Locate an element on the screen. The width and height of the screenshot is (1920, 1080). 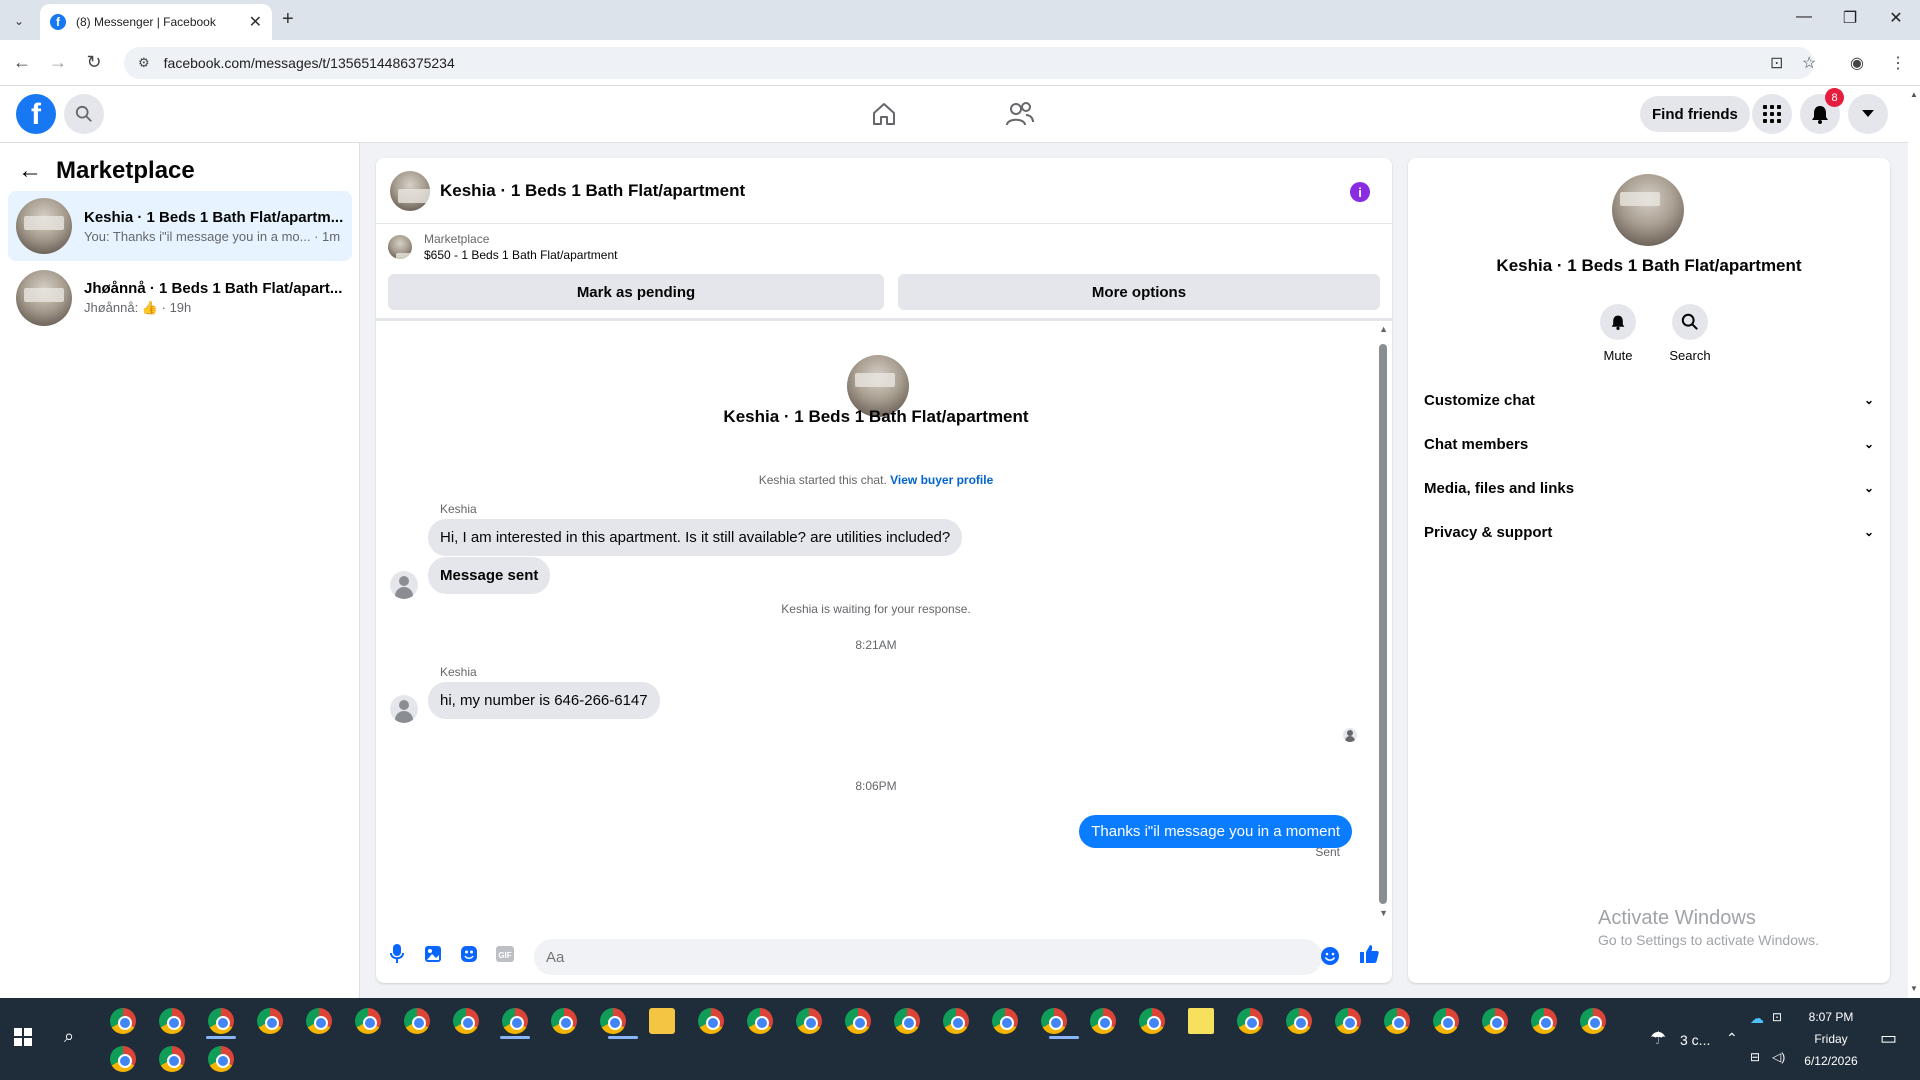
page-scroll-up-icon: ▲ is located at coordinates (1914, 94).